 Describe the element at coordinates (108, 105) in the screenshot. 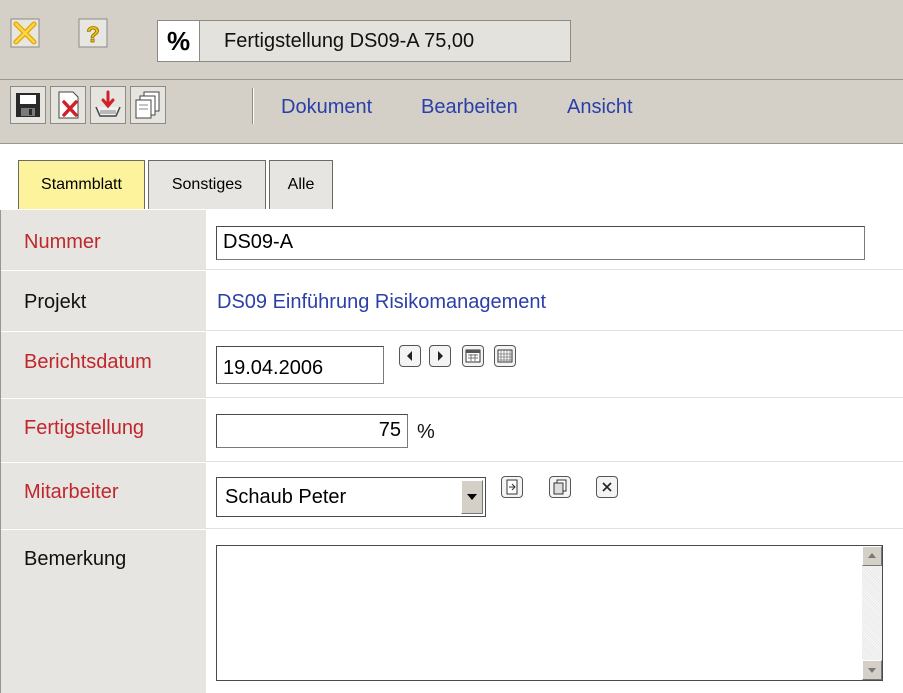

I see `import-icon` at that location.